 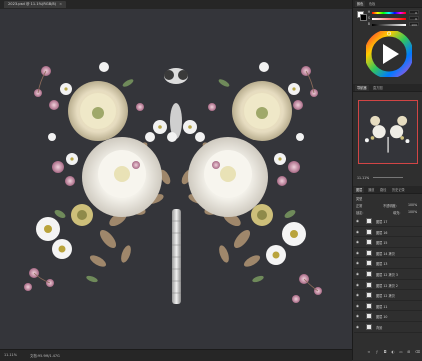 I want to click on tab-history: 历史记录, so click(x=398, y=190).